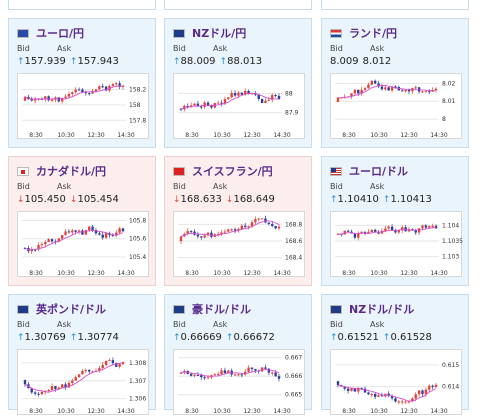 The height and width of the screenshot is (416, 480). Describe the element at coordinates (74, 377) in the screenshot. I see `moving-average-line` at that location.